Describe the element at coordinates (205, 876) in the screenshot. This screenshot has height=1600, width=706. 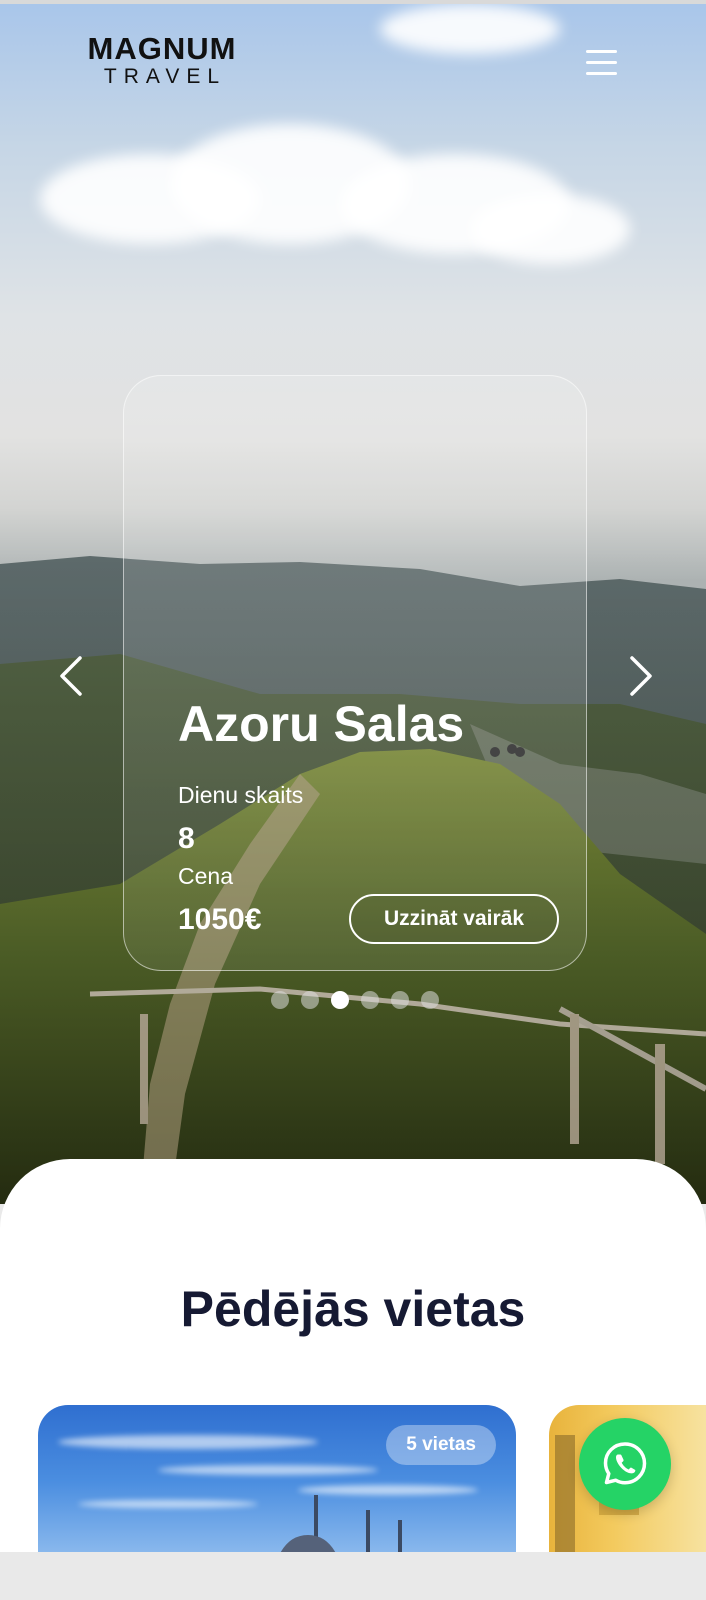
I see `price-label: Cena` at that location.